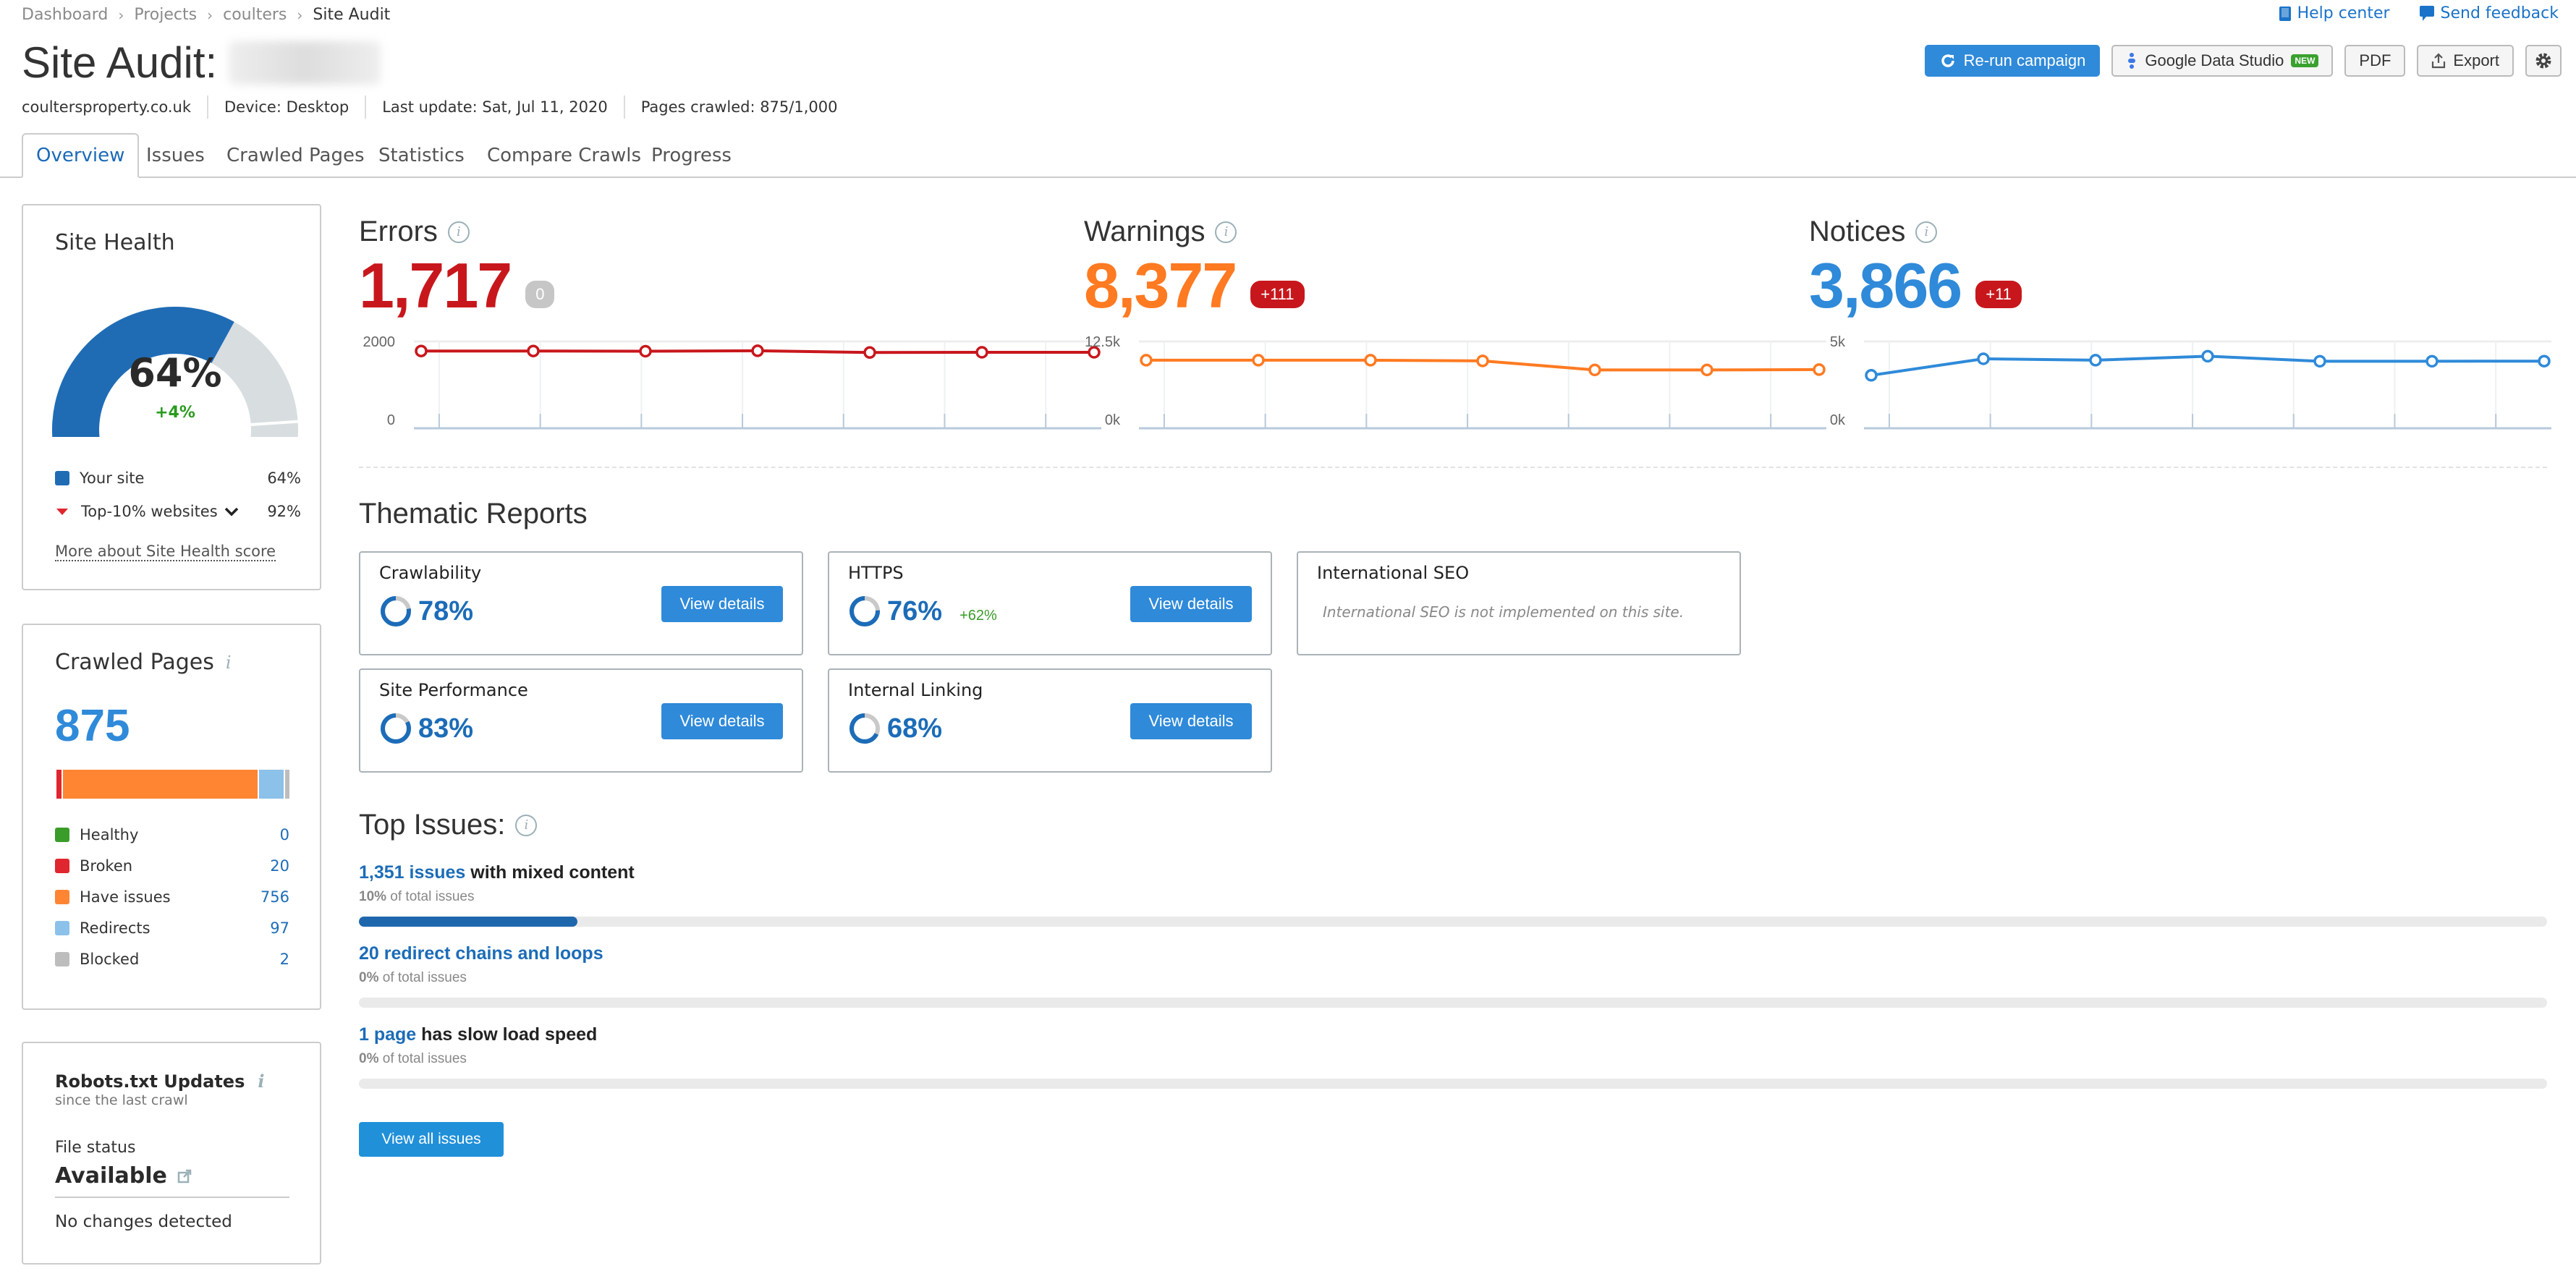 This screenshot has width=2576, height=1279. What do you see at coordinates (481, 953) in the screenshot?
I see `issue-link: 20 redirect chains and loops` at bounding box center [481, 953].